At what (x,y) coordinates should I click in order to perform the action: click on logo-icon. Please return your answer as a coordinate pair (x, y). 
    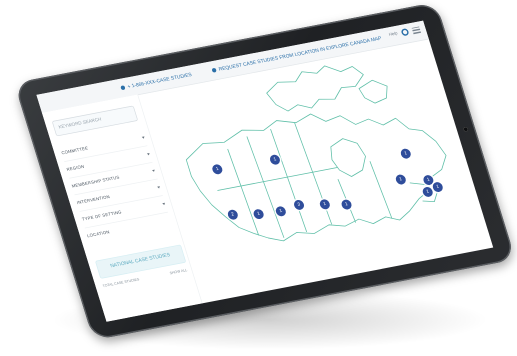
    Looking at the image, I should click on (405, 32).